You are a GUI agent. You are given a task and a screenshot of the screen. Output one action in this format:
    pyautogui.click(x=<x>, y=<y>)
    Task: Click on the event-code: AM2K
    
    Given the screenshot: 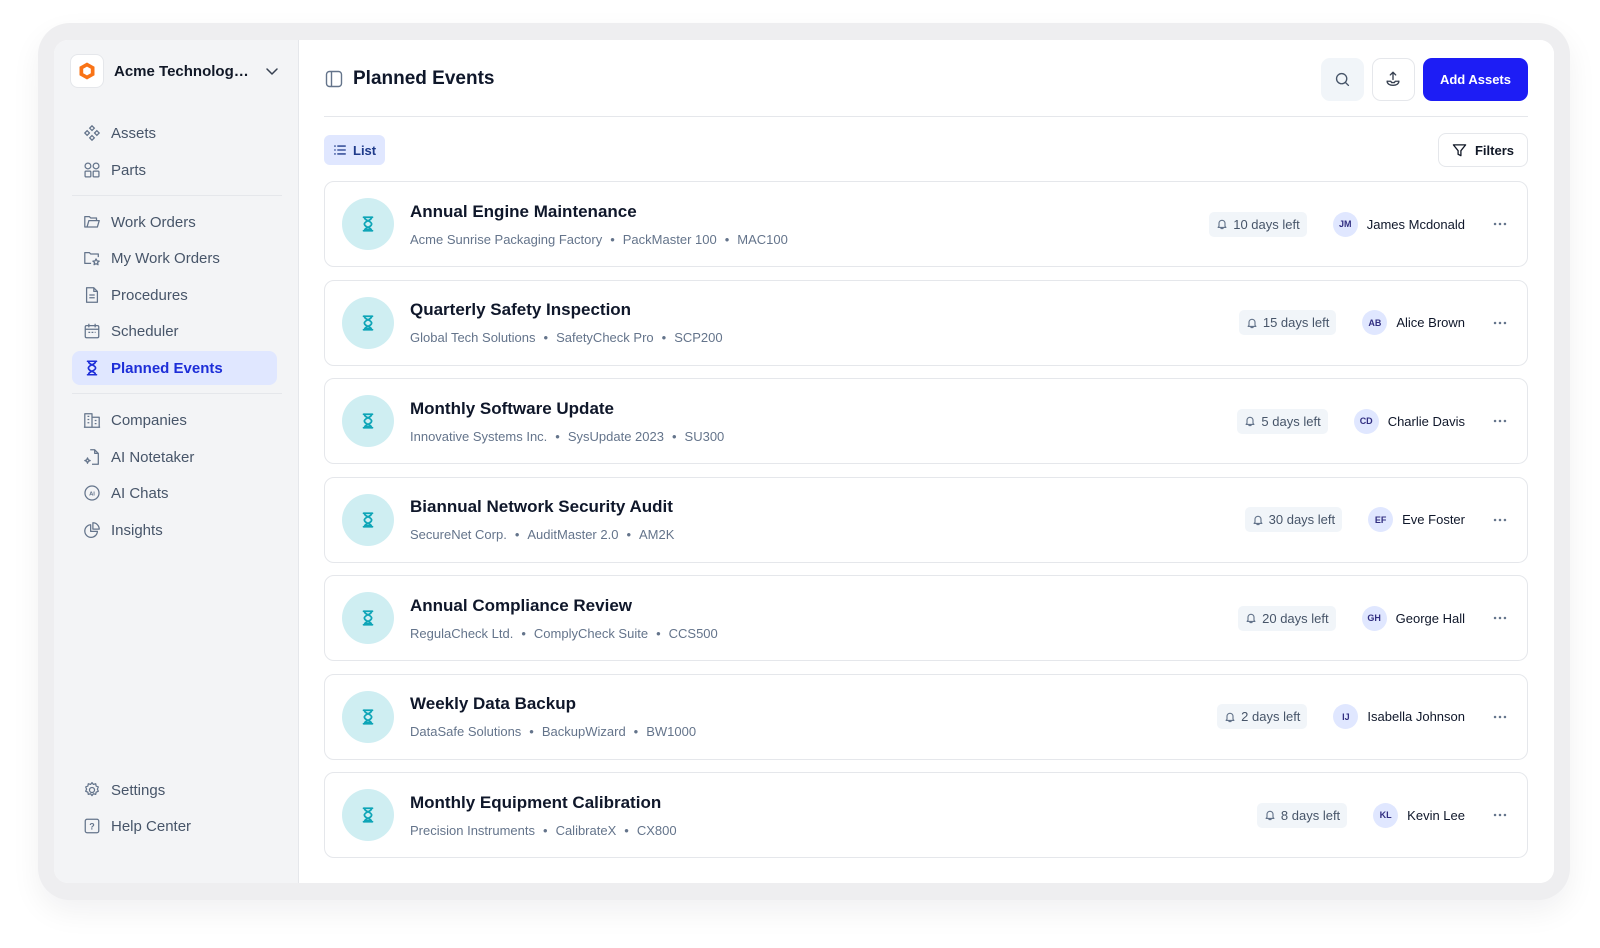 What is the action you would take?
    pyautogui.click(x=657, y=534)
    